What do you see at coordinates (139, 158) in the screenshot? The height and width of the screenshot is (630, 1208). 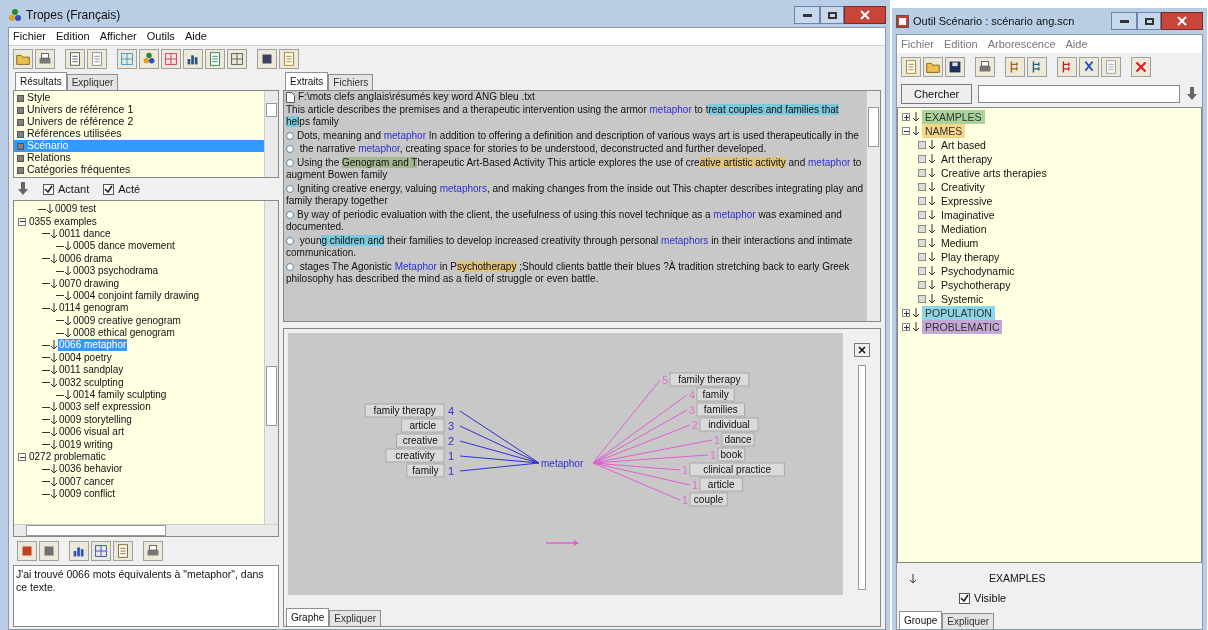 I see `category-item: Relations` at bounding box center [139, 158].